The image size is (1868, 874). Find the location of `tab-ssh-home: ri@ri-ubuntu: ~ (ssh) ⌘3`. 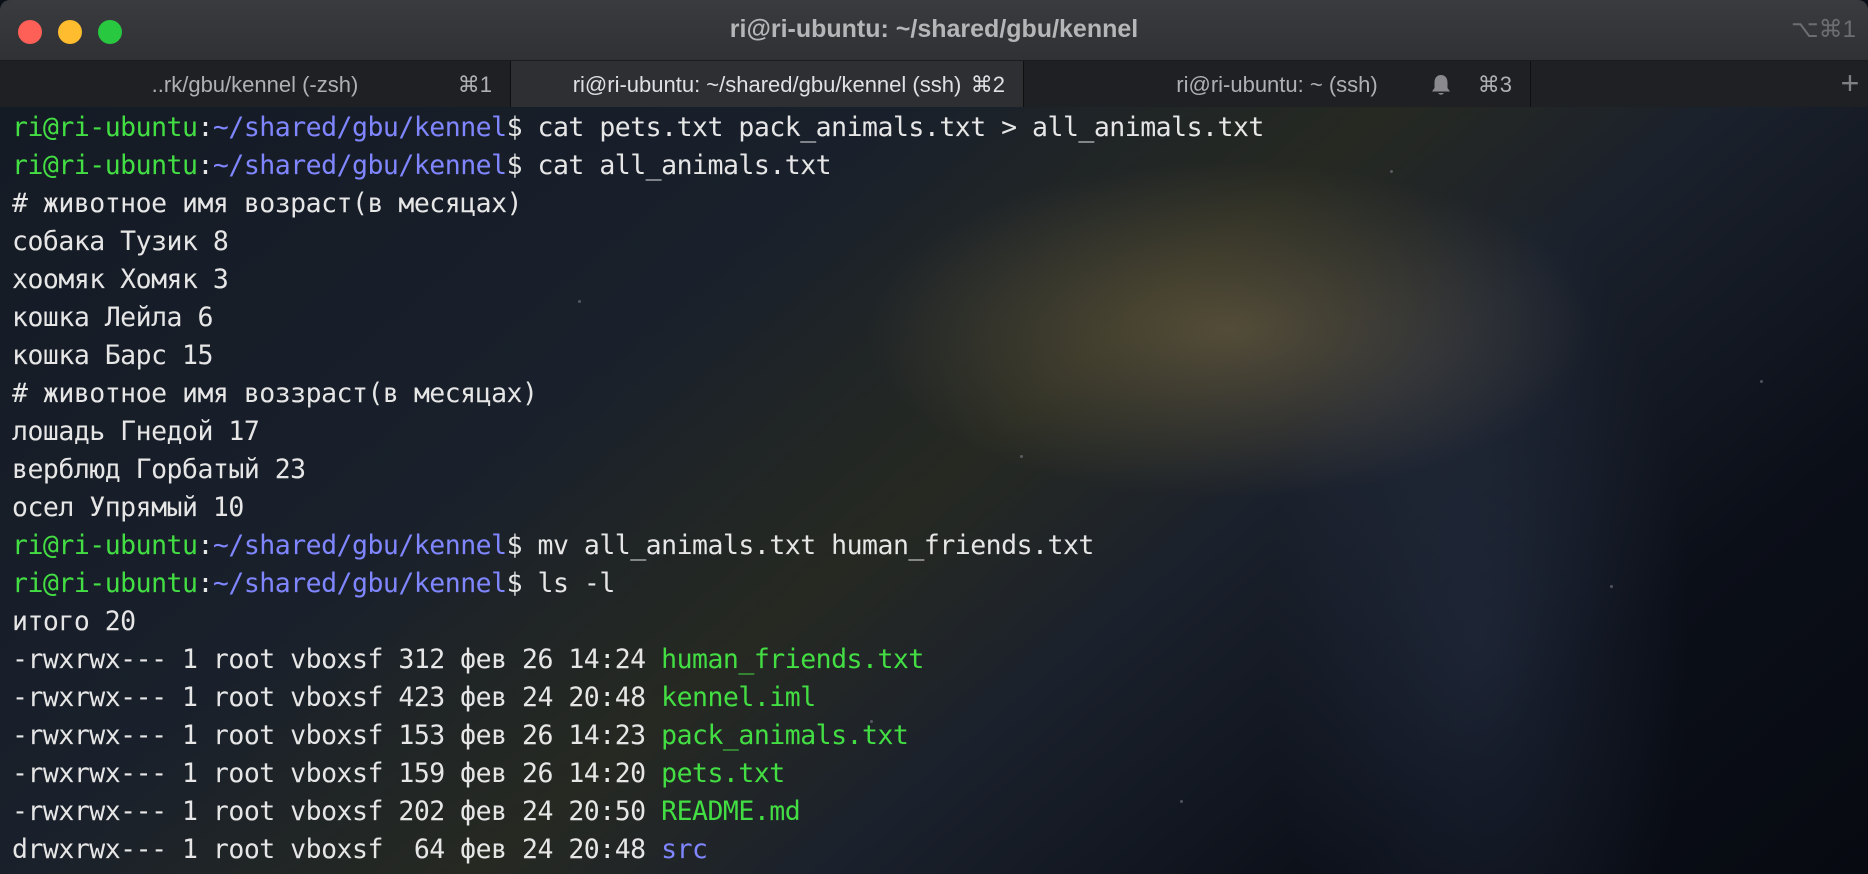

tab-ssh-home: ri@ri-ubuntu: ~ (ssh) ⌘3 is located at coordinates (1277, 84).